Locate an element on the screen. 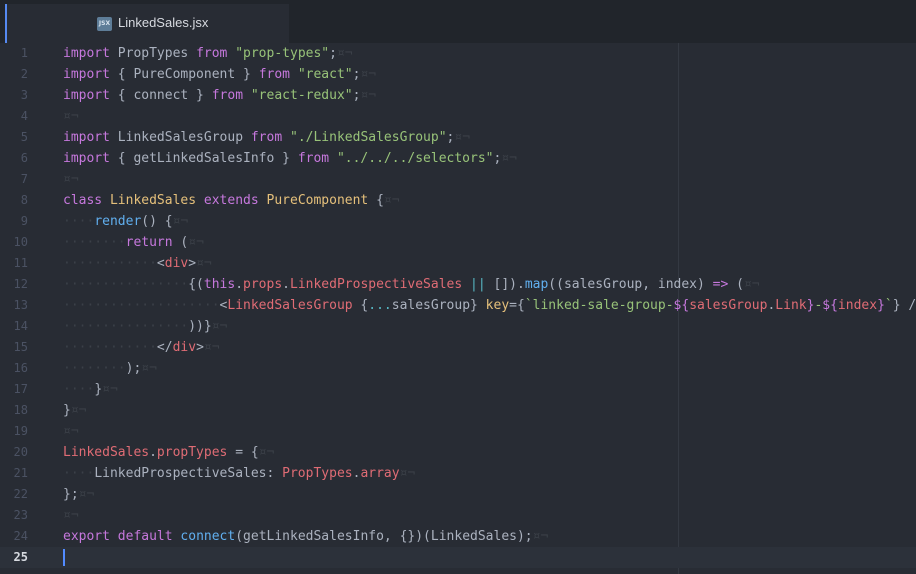 This screenshot has width=916, height=574. code-token: || is located at coordinates (478, 284).